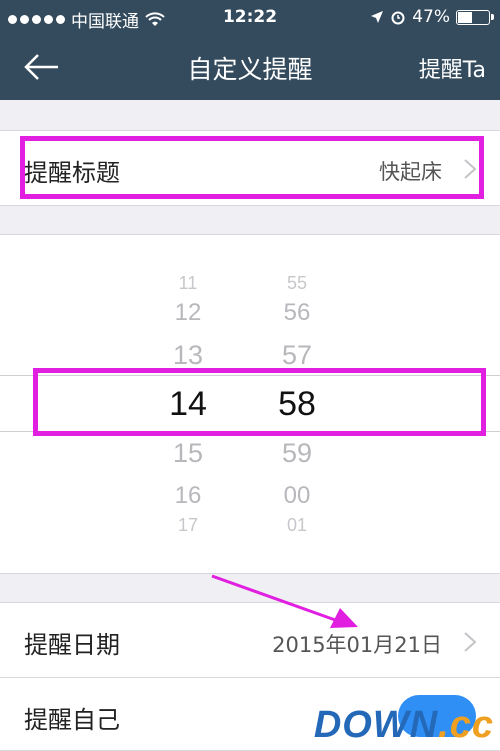 The height and width of the screenshot is (751, 500). Describe the element at coordinates (188, 355) in the screenshot. I see `hour-option: 13` at that location.